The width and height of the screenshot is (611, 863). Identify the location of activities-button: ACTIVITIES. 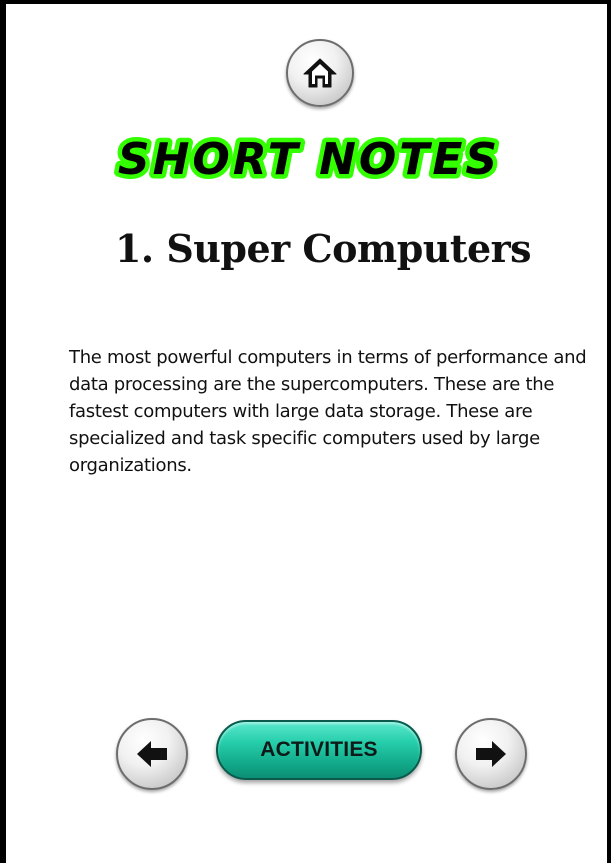
(319, 750).